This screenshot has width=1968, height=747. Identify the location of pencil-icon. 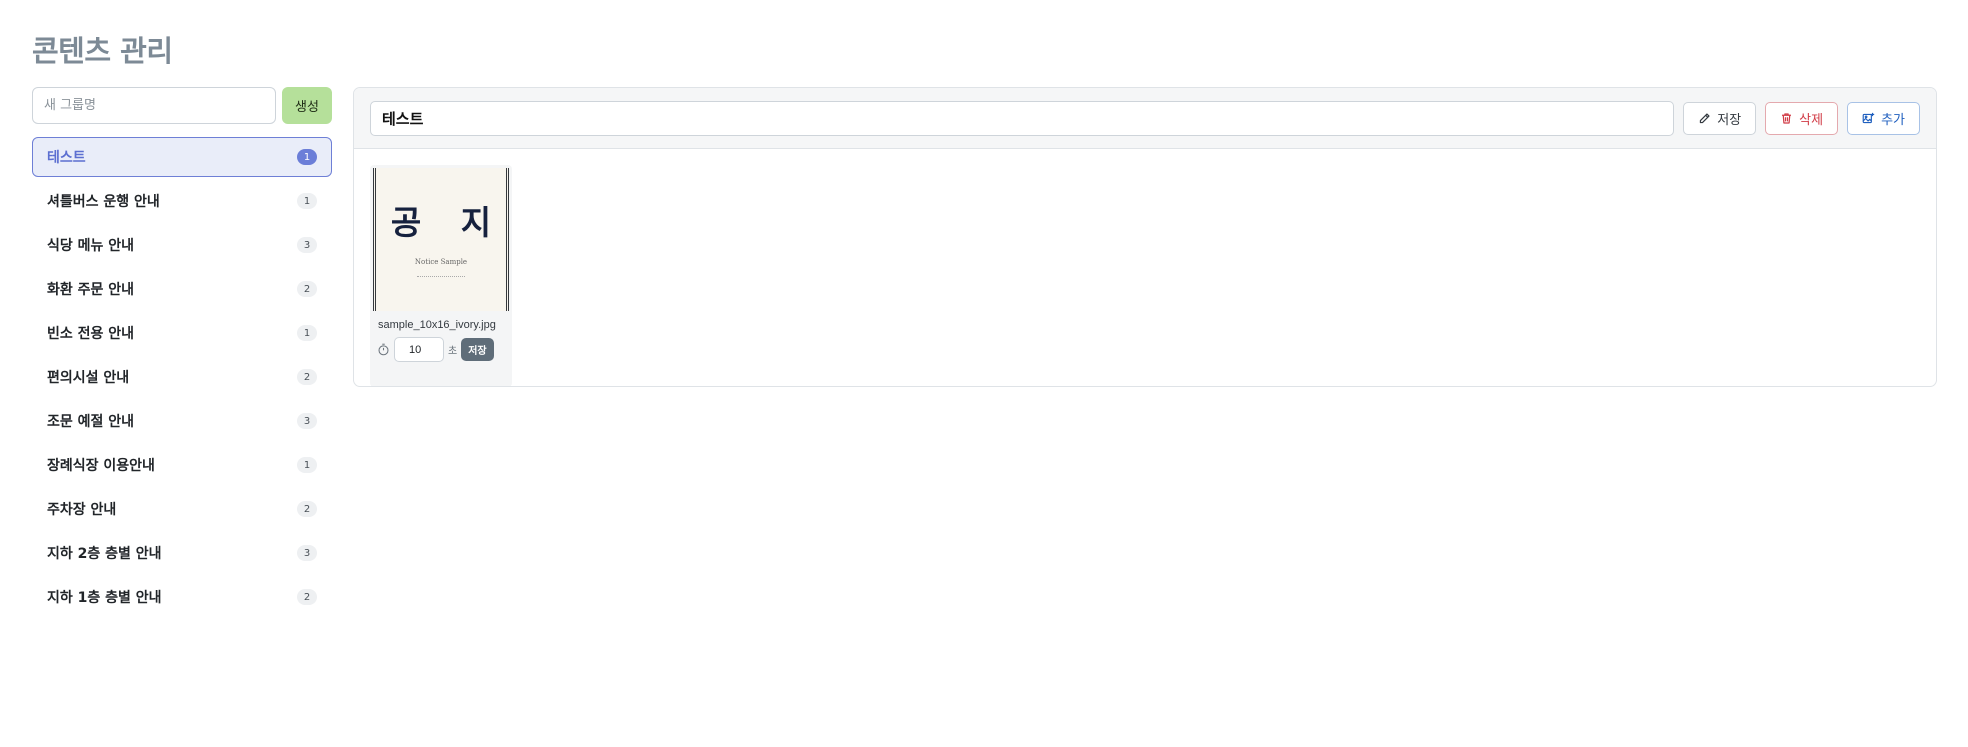
(1705, 117).